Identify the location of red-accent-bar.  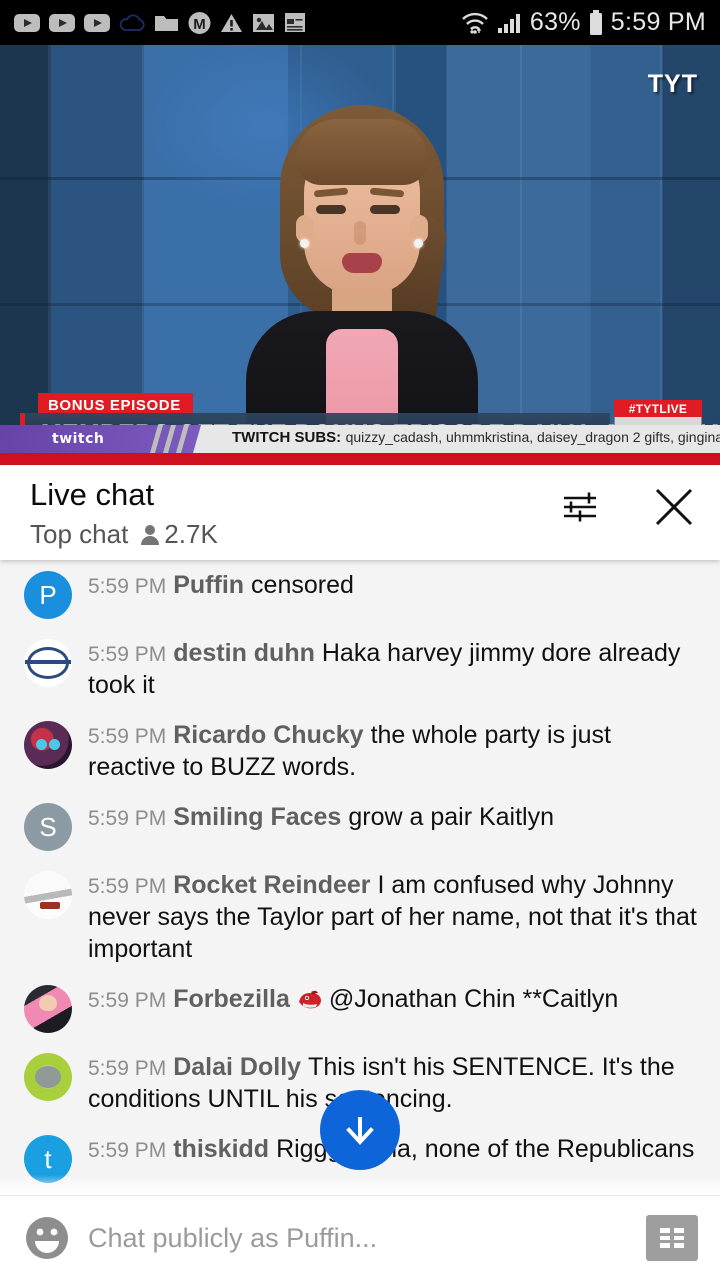
(360, 459).